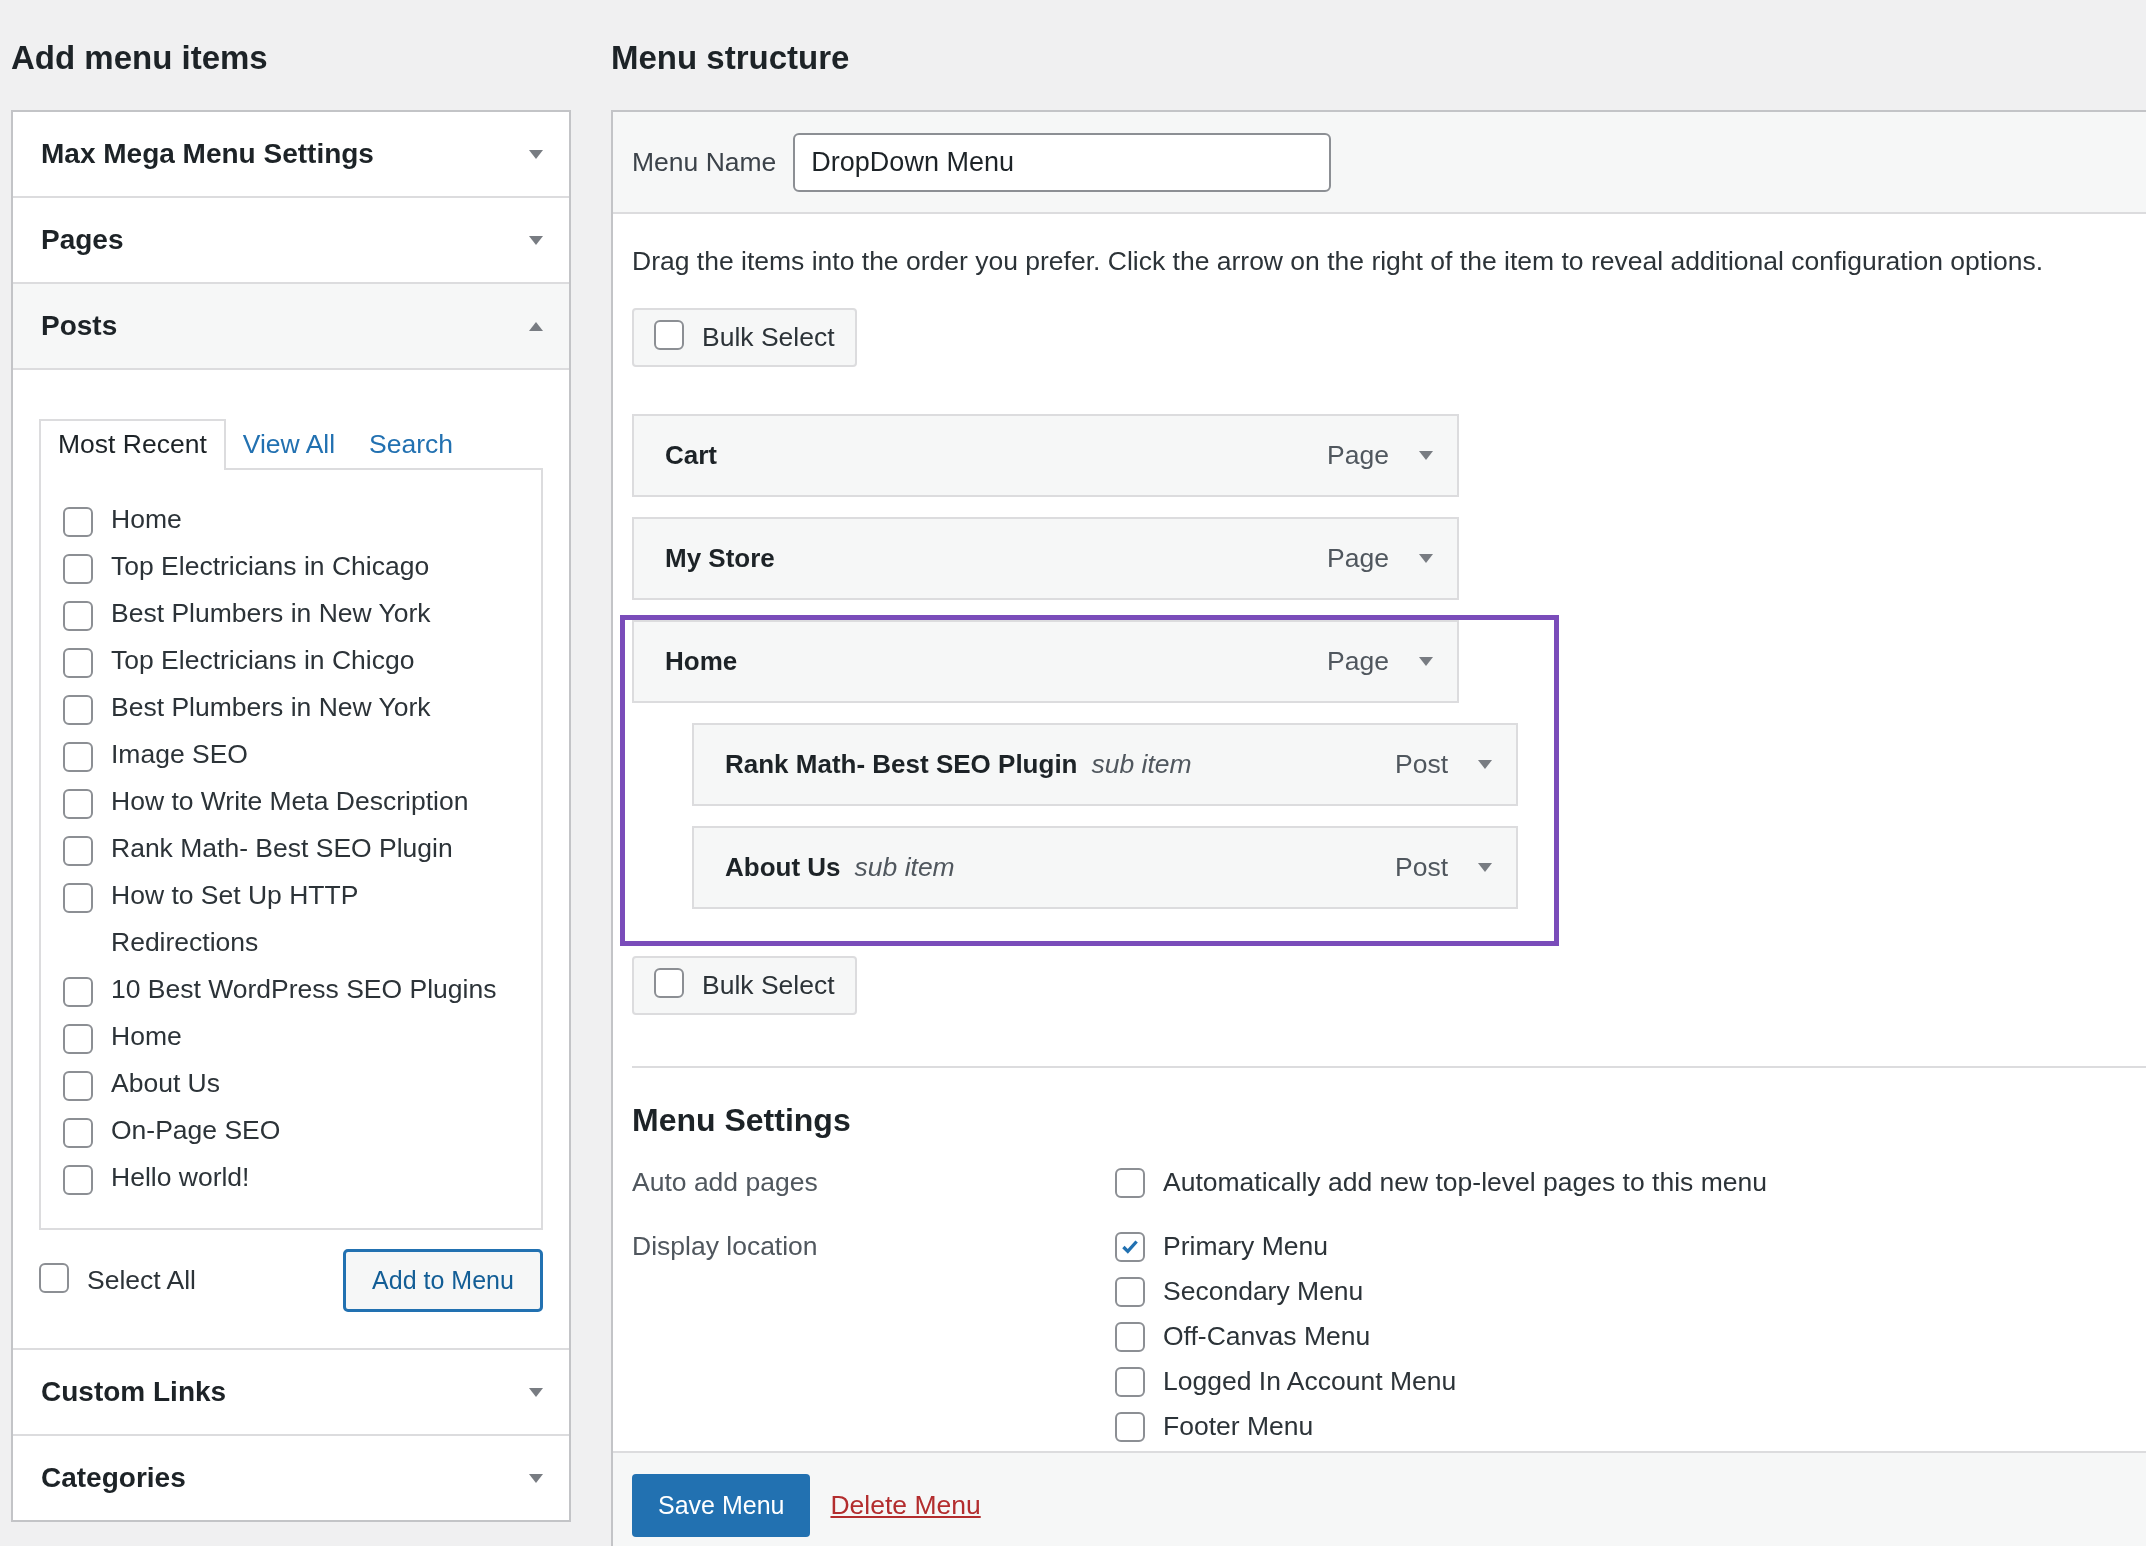  I want to click on section-title: Menu structure, so click(730, 58).